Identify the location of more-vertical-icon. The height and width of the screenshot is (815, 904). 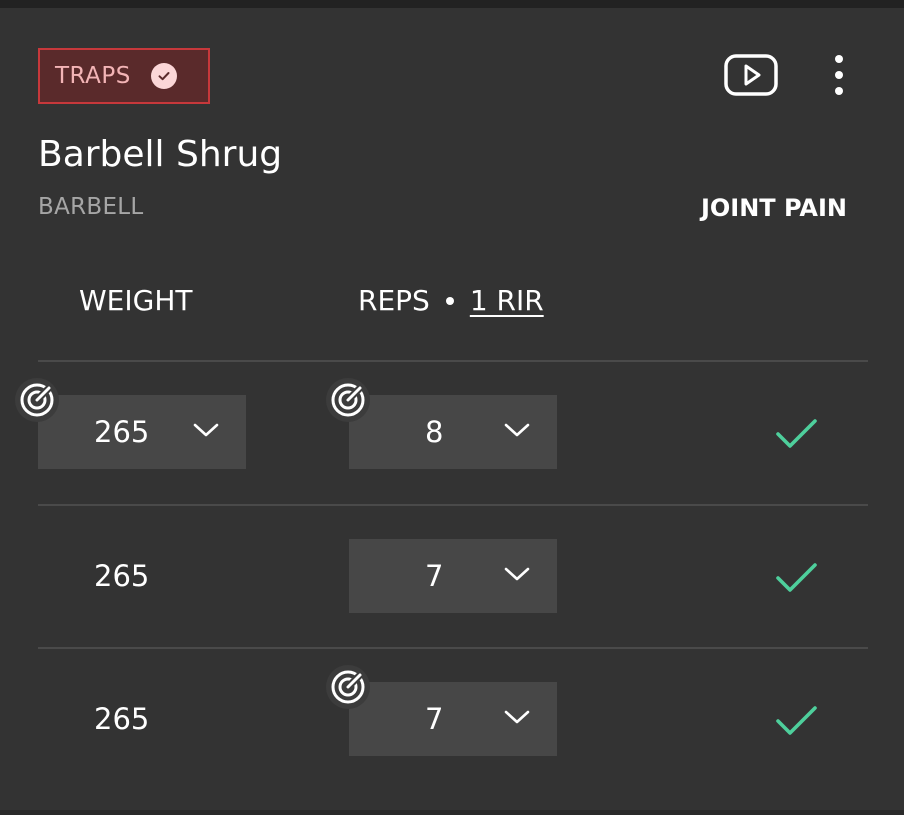
(839, 76).